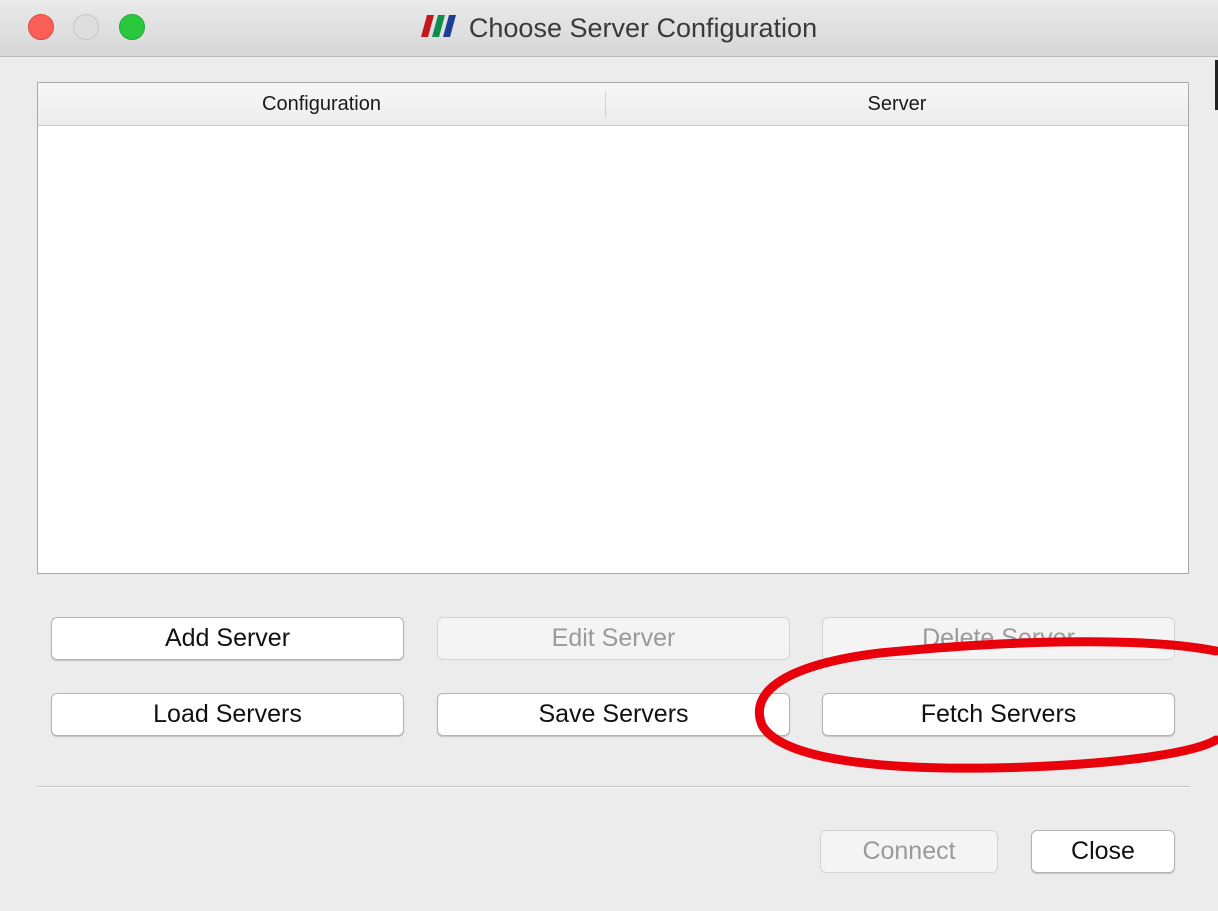  Describe the element at coordinates (321, 104) in the screenshot. I see `column-header-configuration: Configuration` at that location.